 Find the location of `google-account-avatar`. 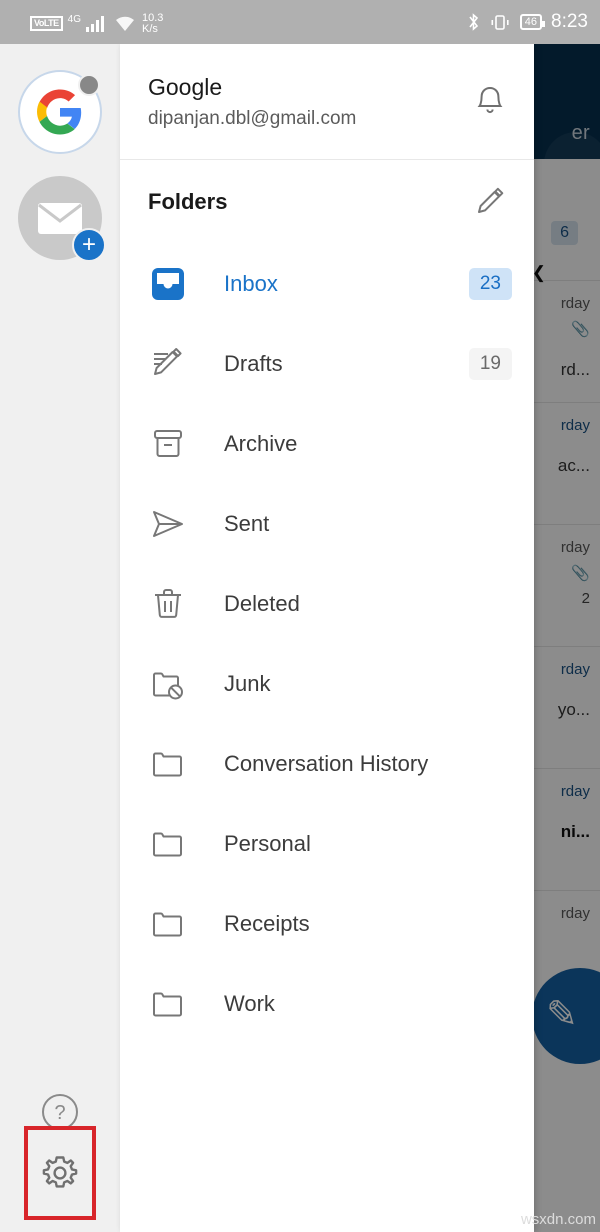

google-account-avatar is located at coordinates (60, 112).